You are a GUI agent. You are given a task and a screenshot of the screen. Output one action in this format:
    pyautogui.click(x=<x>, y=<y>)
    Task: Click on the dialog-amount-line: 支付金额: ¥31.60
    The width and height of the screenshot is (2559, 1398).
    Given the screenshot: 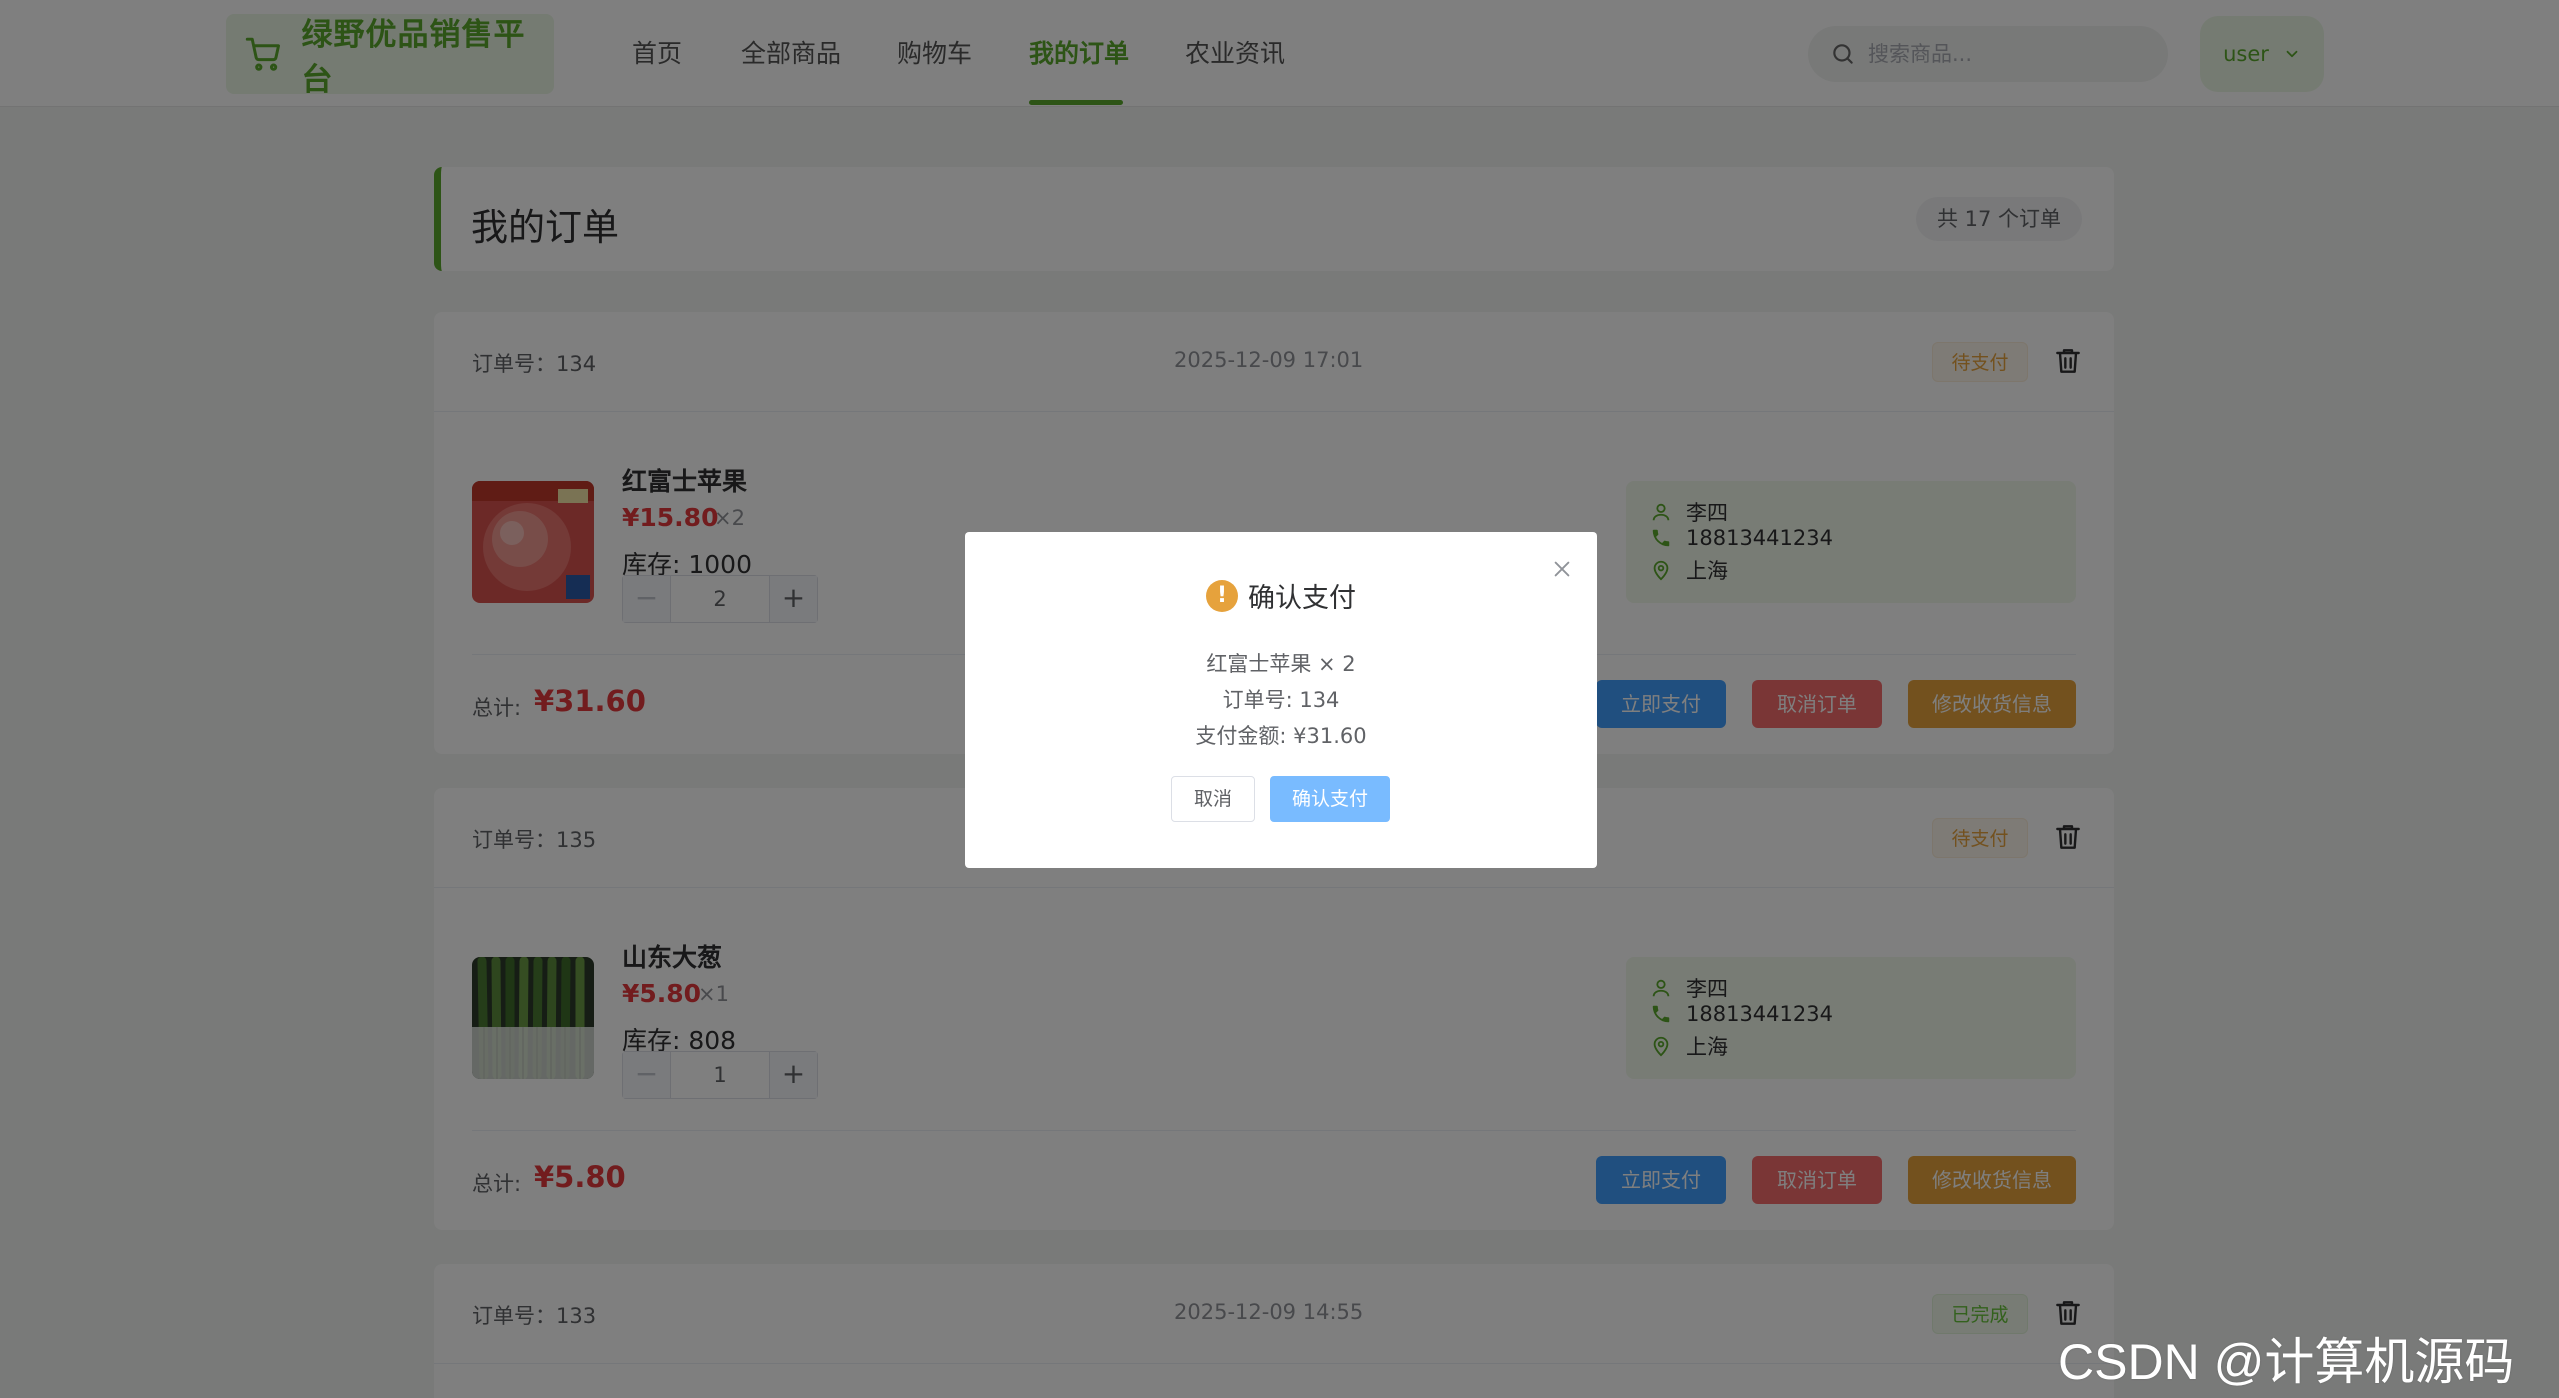 What is the action you would take?
    pyautogui.click(x=1281, y=736)
    